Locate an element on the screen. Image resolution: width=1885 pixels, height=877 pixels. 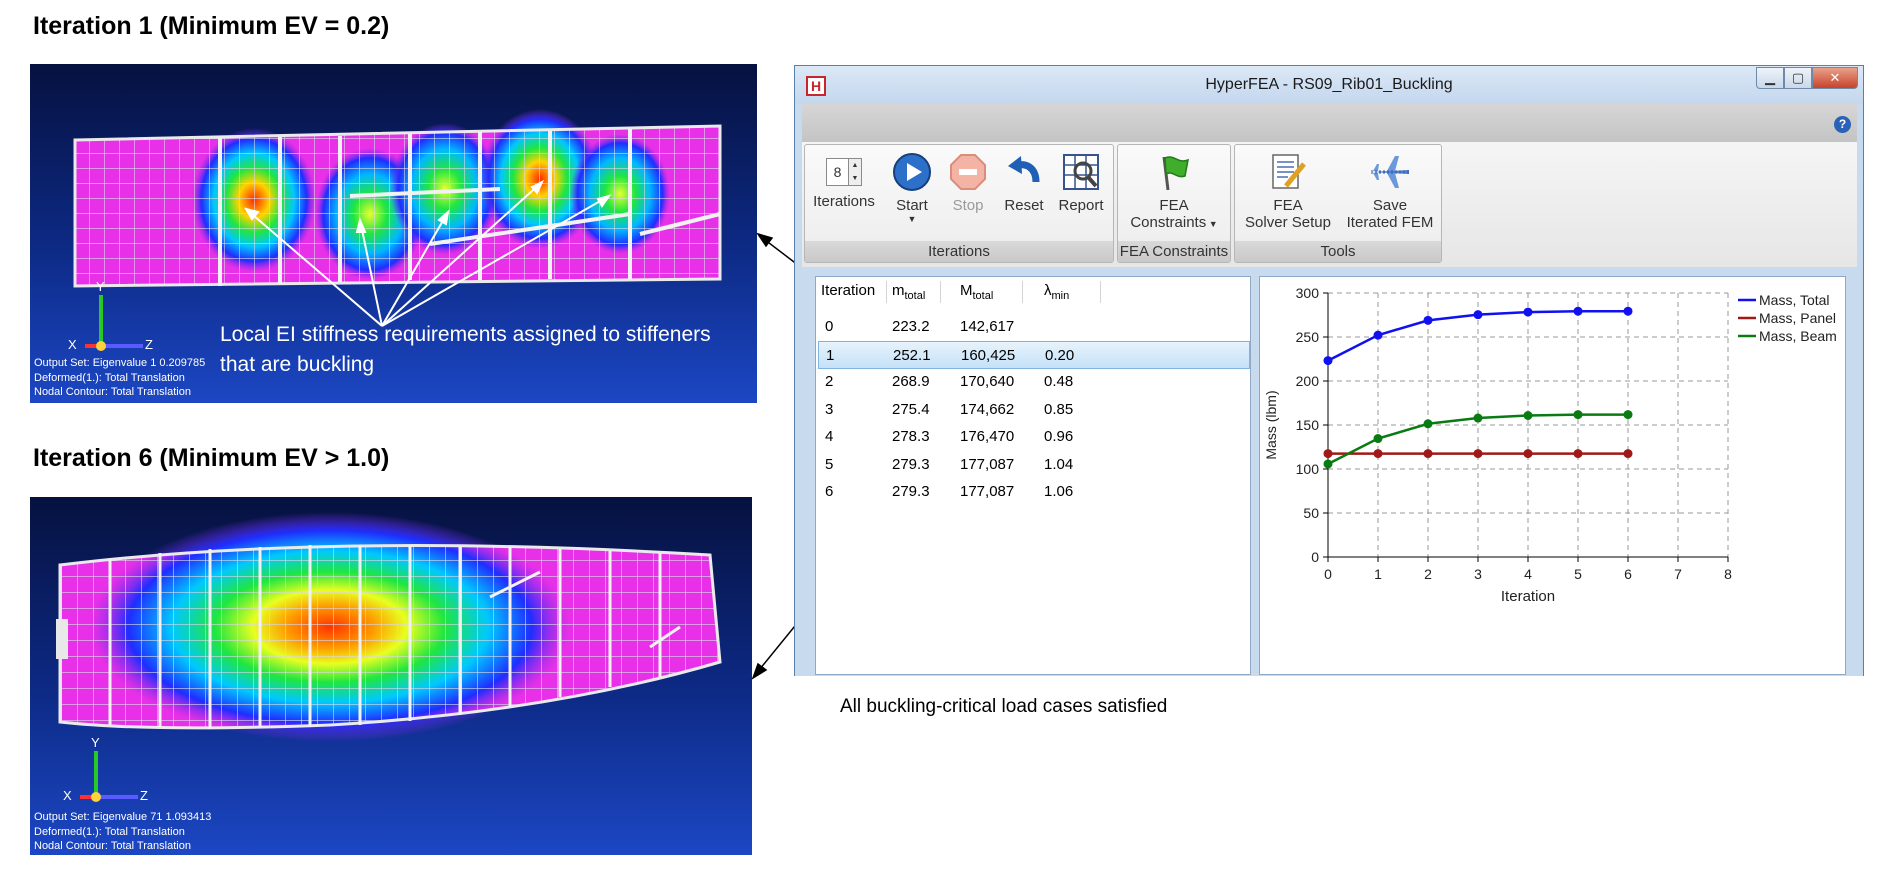
header-M-total: Mtotal is located at coordinates (976, 293).